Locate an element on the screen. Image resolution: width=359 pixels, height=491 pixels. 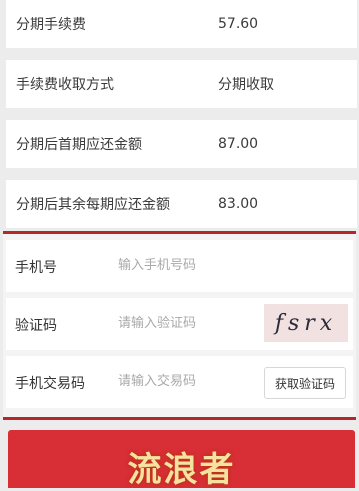
phone-row: 手机号 is located at coordinates (179, 266).